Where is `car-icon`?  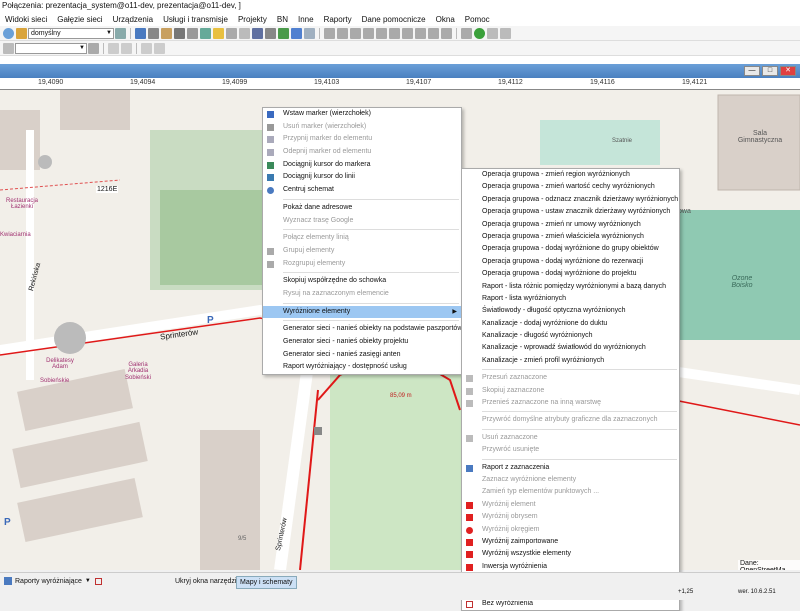
car-icon is located at coordinates (179, 33).